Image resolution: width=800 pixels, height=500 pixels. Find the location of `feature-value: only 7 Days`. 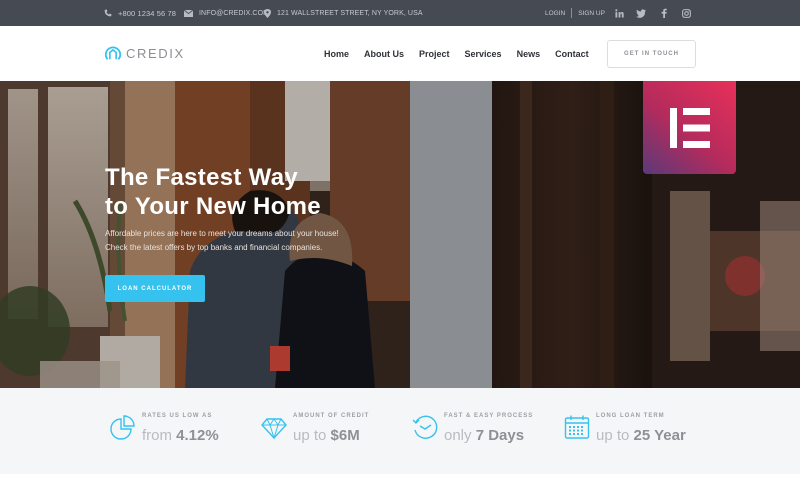

feature-value: only 7 Days is located at coordinates (484, 435).